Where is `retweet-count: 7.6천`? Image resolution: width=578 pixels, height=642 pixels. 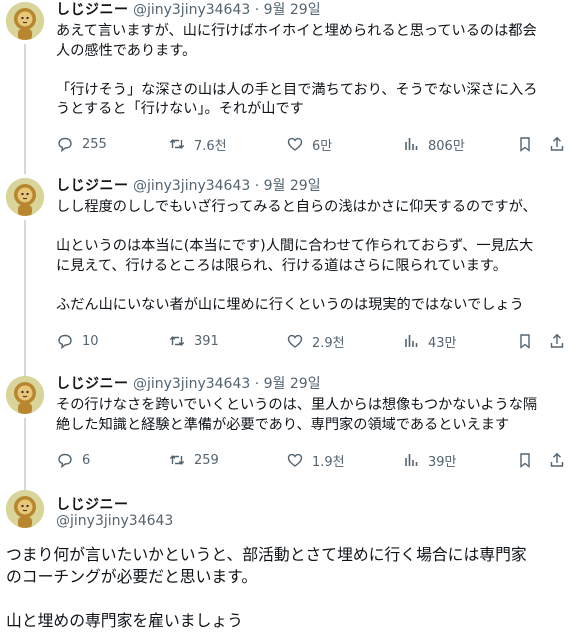
retweet-count: 7.6천 is located at coordinates (210, 146).